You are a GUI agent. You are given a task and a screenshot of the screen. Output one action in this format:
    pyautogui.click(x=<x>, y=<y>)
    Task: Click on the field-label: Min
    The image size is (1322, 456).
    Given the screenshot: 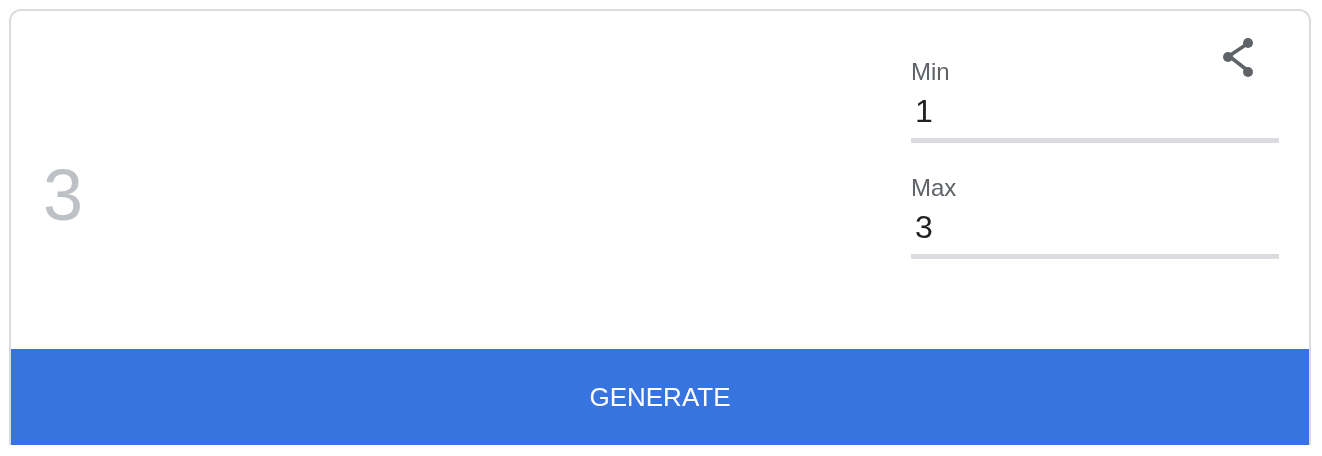 What is the action you would take?
    pyautogui.click(x=930, y=72)
    